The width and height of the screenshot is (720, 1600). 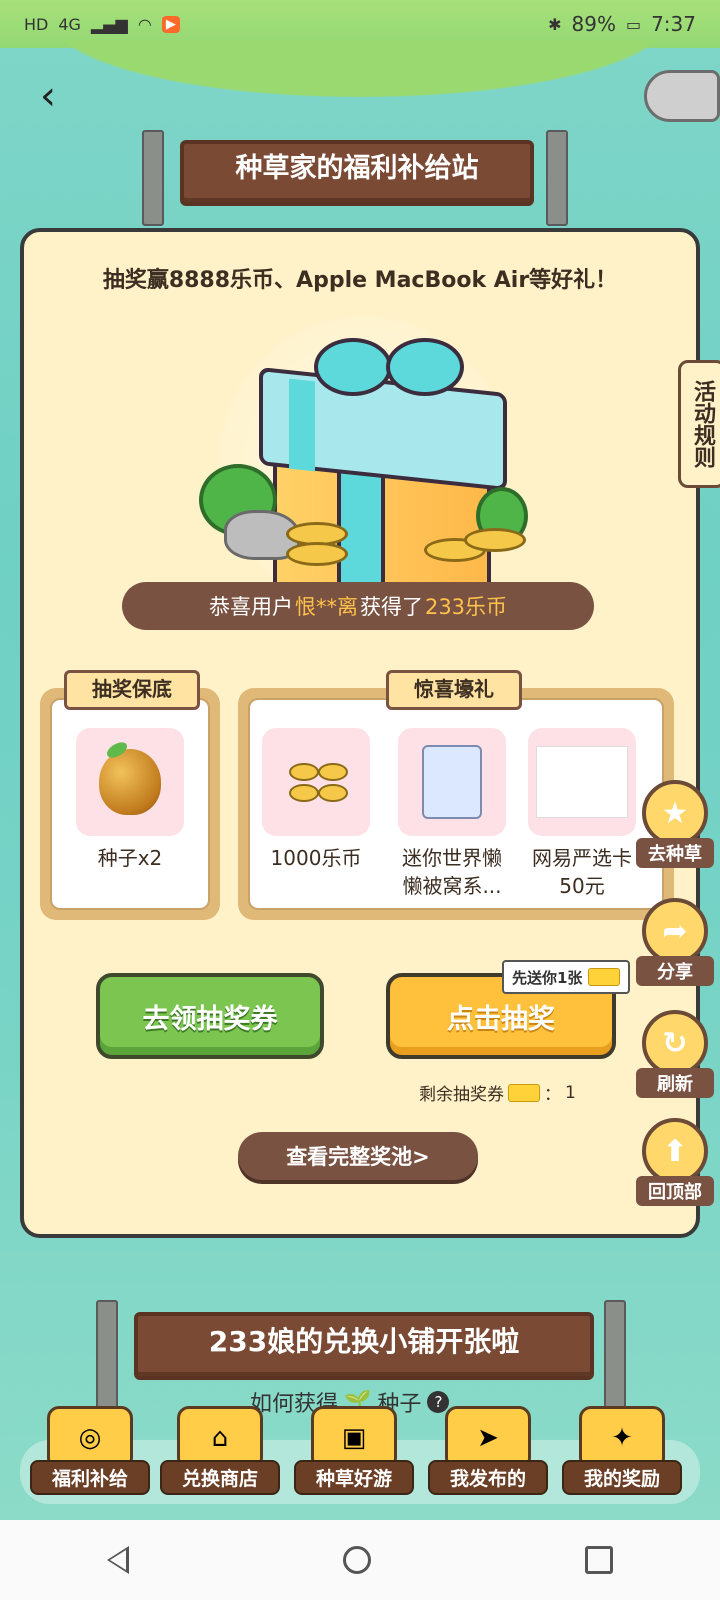 I want to click on gift-tip-label: 先送你1张, so click(x=547, y=977).